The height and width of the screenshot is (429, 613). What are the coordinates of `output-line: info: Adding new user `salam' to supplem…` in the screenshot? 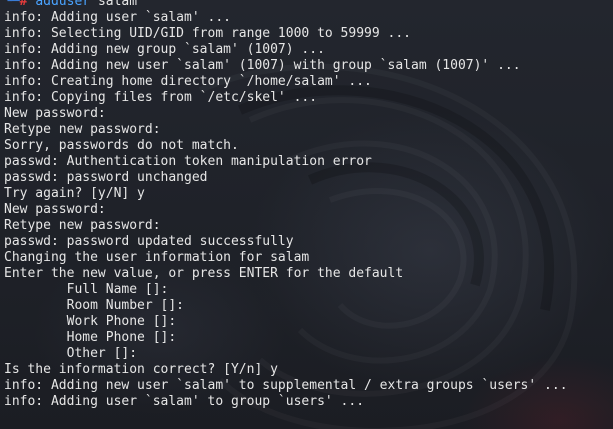 It's located at (286, 385).